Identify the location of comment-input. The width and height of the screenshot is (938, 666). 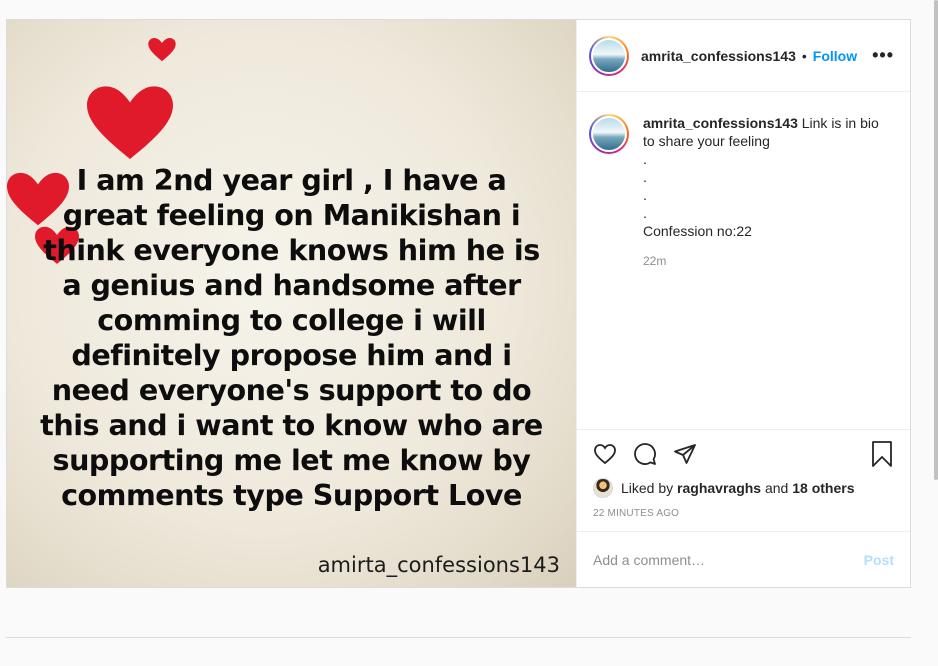
(728, 559).